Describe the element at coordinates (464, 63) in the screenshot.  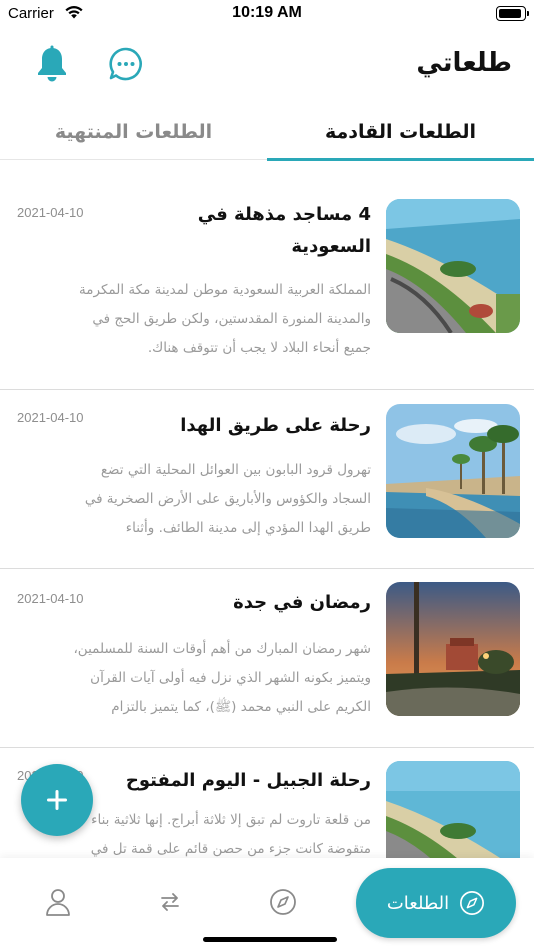
I see `page-title: طلعاتي` at that location.